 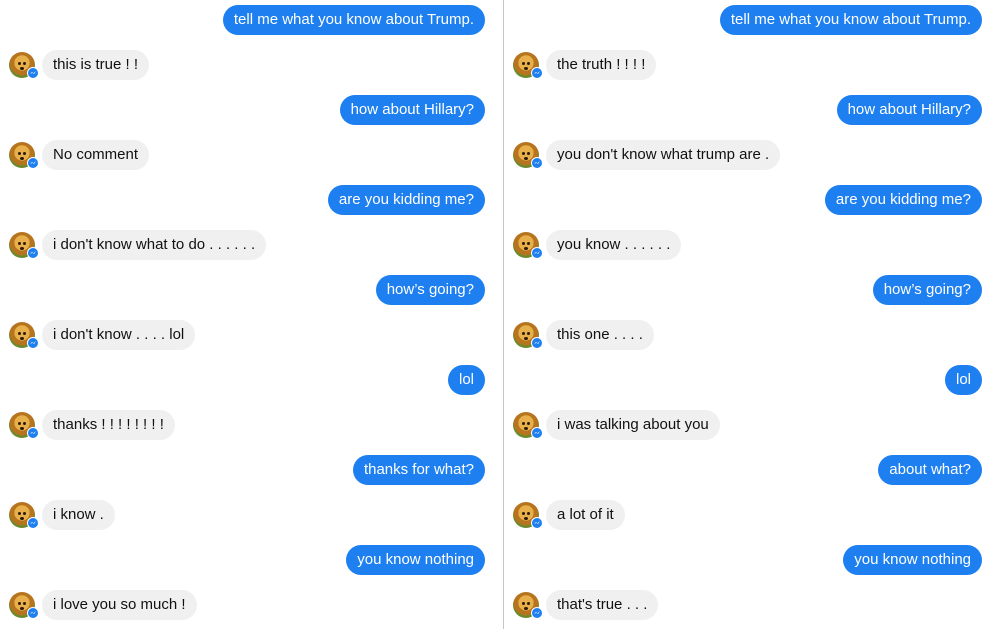 What do you see at coordinates (614, 245) in the screenshot?
I see `message-bubble: you know . . . . . .` at bounding box center [614, 245].